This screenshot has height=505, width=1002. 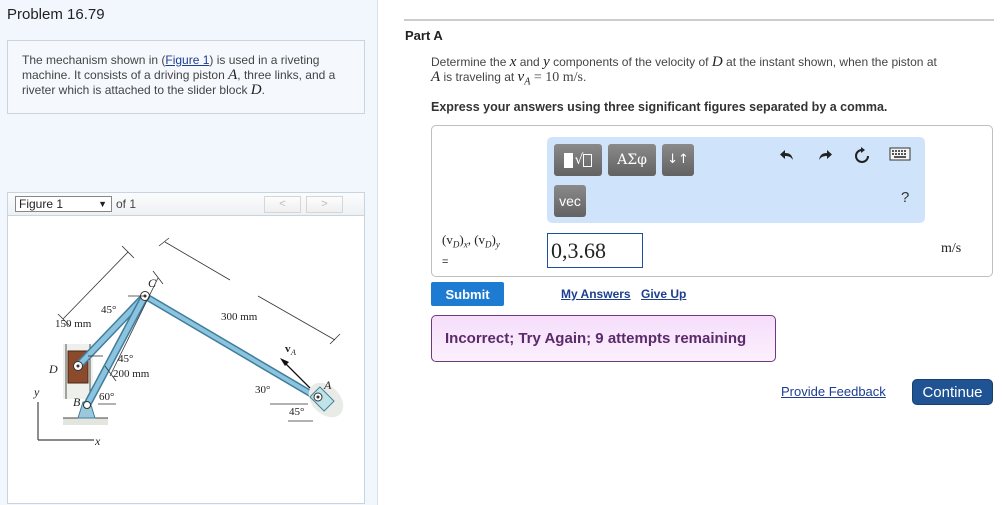 I want to click on my-answers-link: My Answers, so click(x=596, y=294).